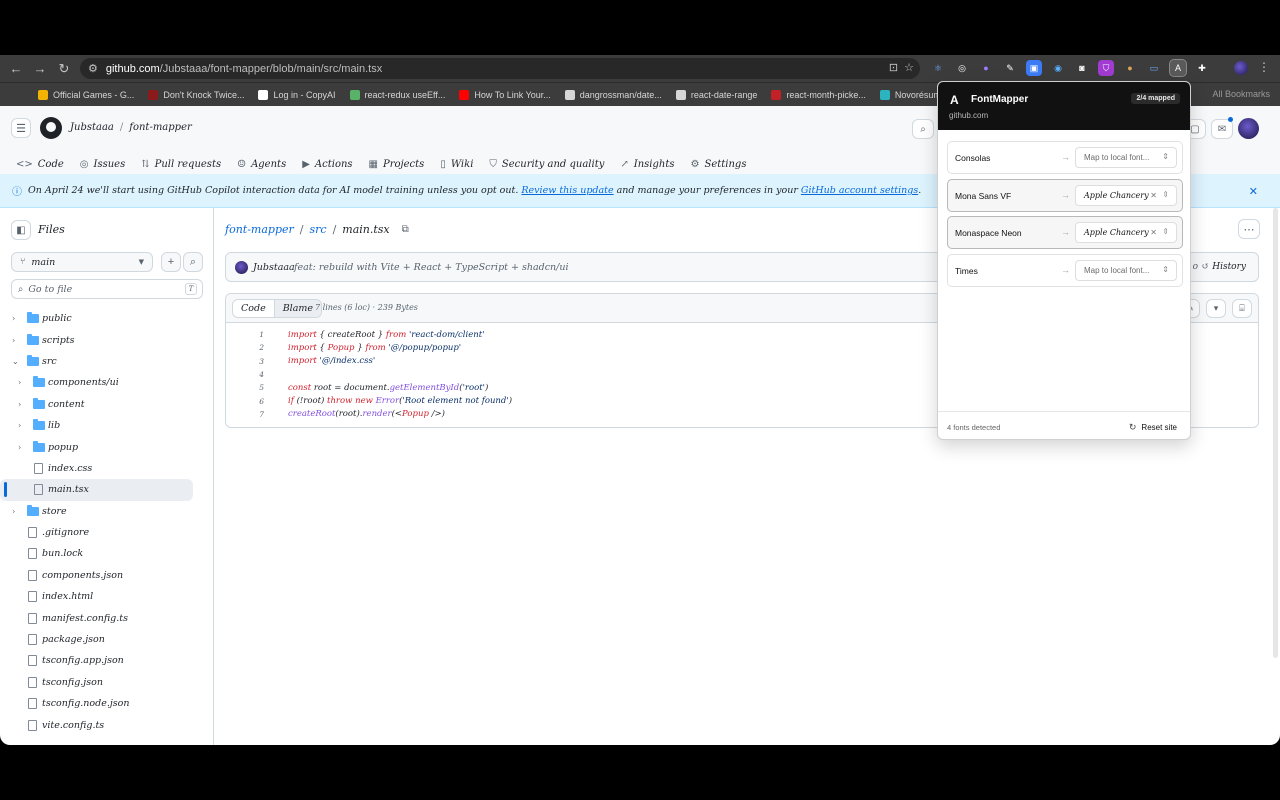 The height and width of the screenshot is (800, 1280). Describe the element at coordinates (107, 724) in the screenshot. I see `tree-file: vite.config.ts` at that location.